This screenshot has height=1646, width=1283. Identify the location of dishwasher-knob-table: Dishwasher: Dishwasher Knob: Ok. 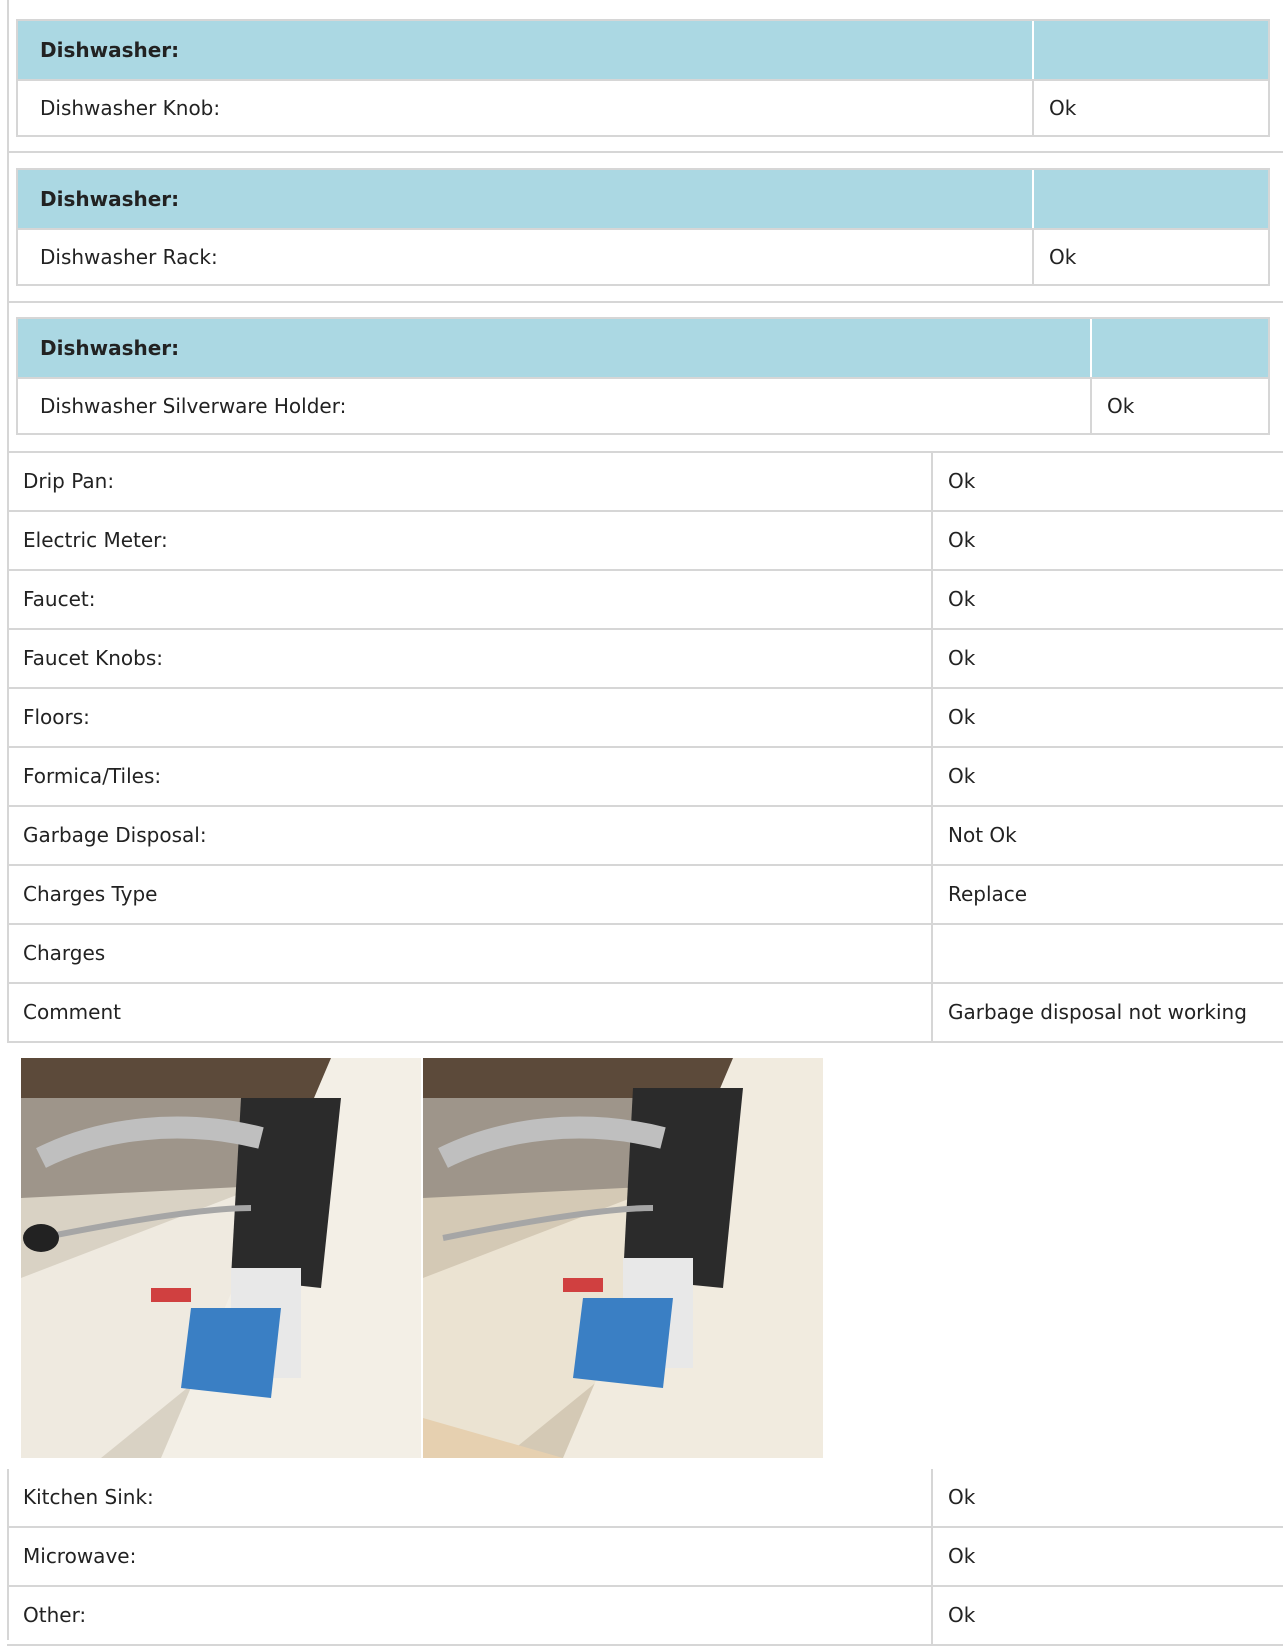
(643, 78).